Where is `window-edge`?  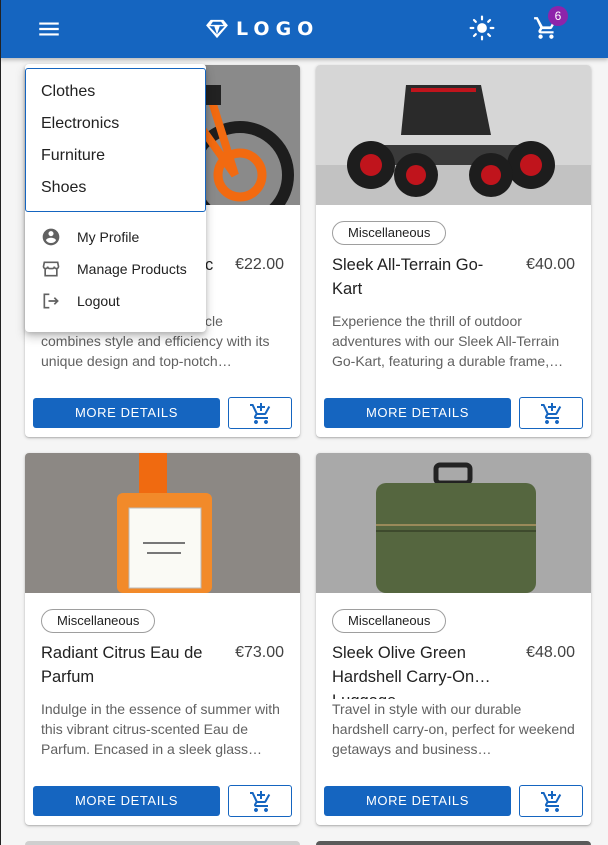
window-edge is located at coordinates (0, 422).